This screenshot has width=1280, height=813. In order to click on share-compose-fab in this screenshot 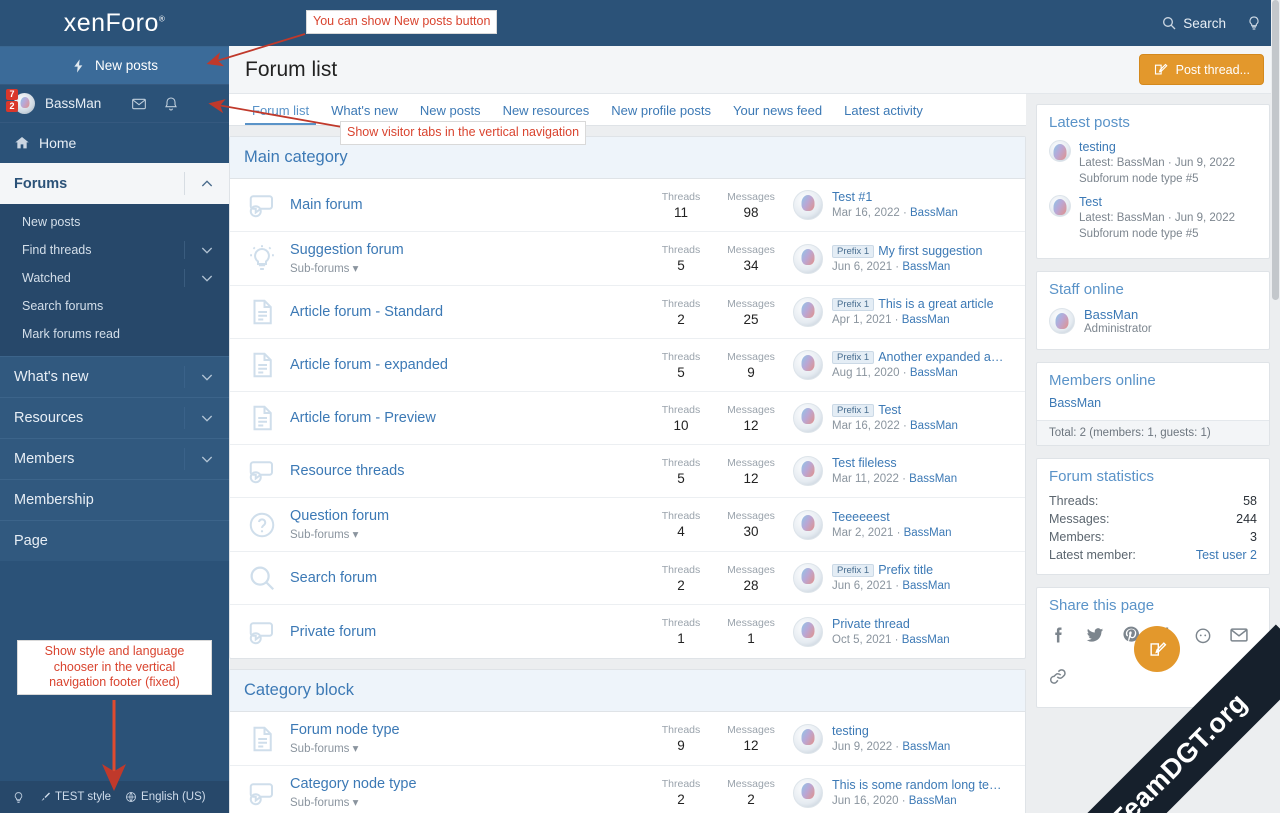, I will do `click(1157, 649)`.